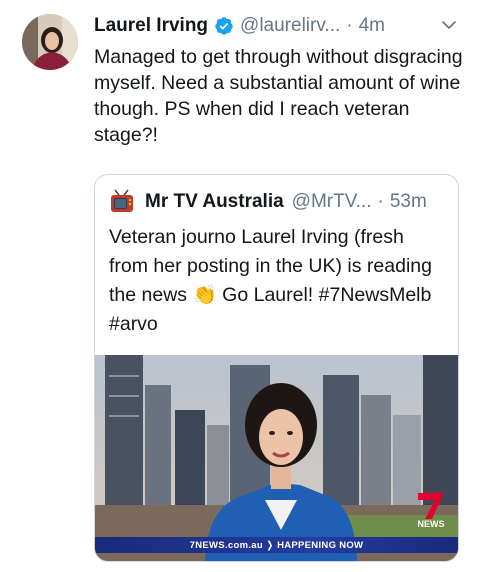 Image resolution: width=480 pixels, height=572 pixels. What do you see at coordinates (204, 295) in the screenshot?
I see `clapping-hands-emoji: 👏` at bounding box center [204, 295].